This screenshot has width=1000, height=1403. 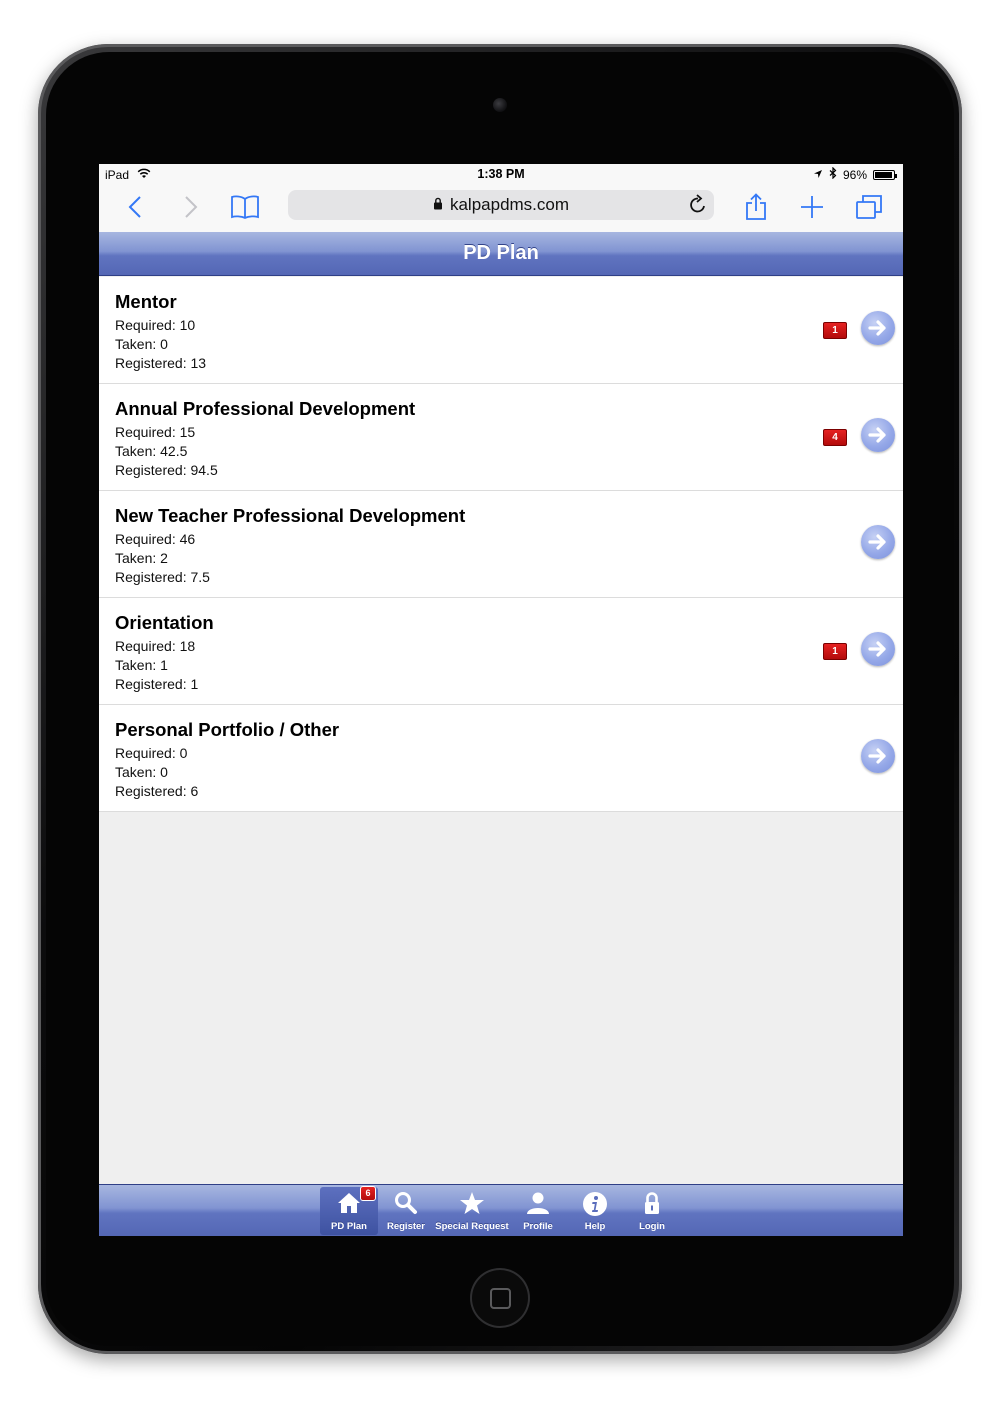 I want to click on home-button, so click(x=500, y=1298).